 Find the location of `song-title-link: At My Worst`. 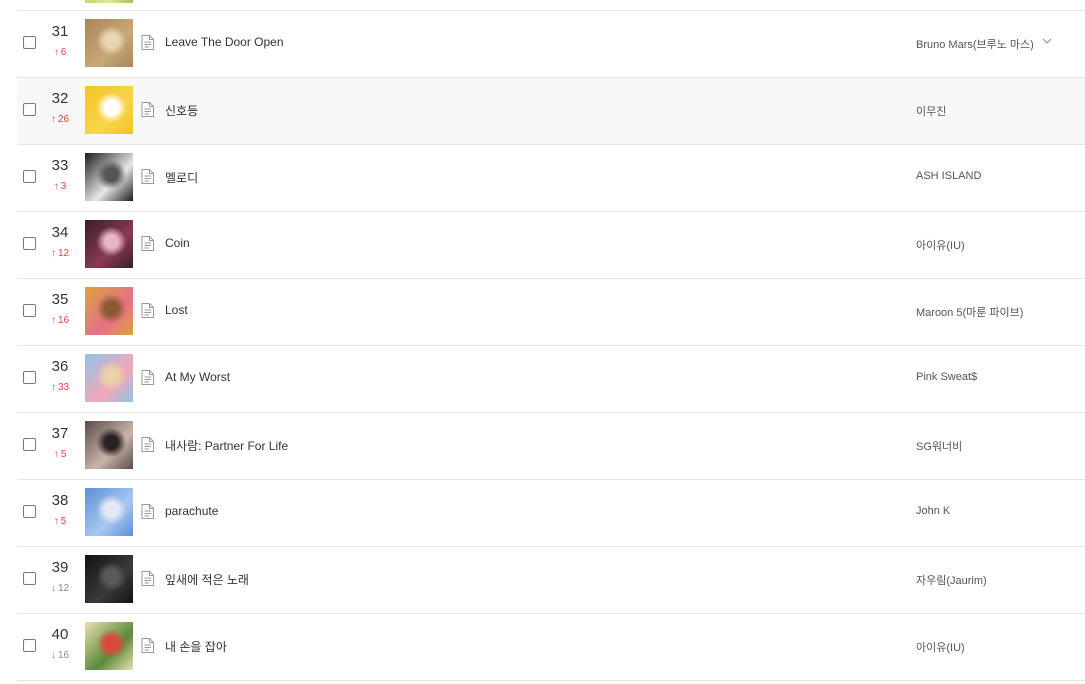

song-title-link: At My Worst is located at coordinates (197, 377).